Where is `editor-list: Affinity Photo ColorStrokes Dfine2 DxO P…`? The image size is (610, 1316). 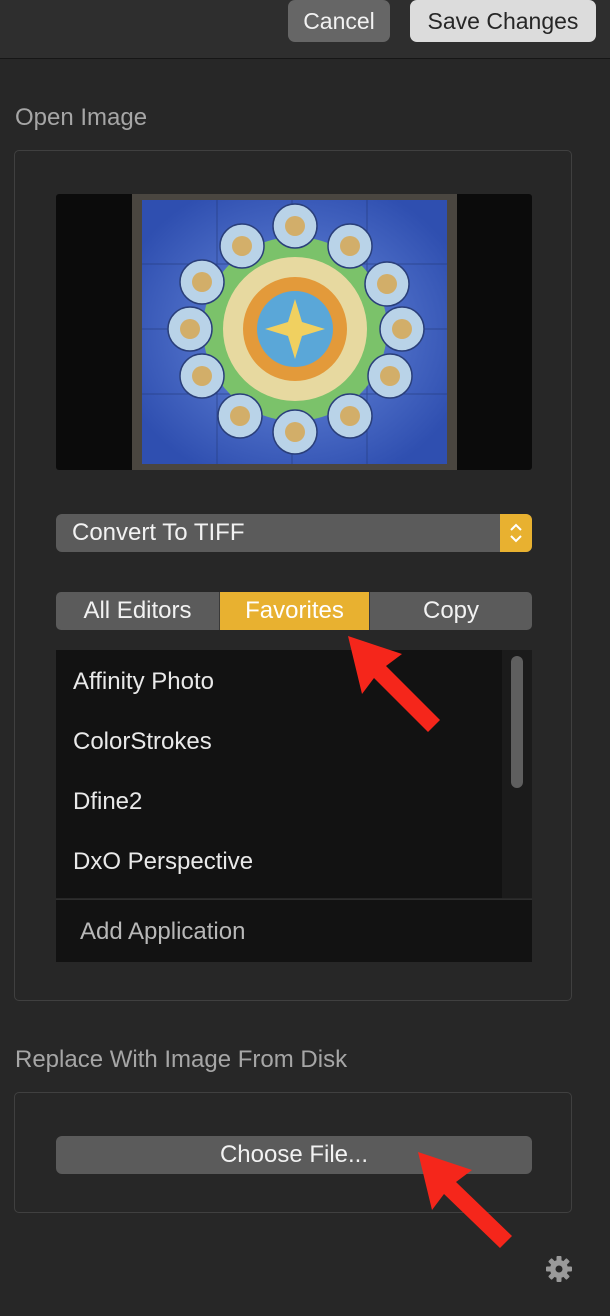
editor-list: Affinity Photo ColorStrokes Dfine2 DxO P… is located at coordinates (294, 774).